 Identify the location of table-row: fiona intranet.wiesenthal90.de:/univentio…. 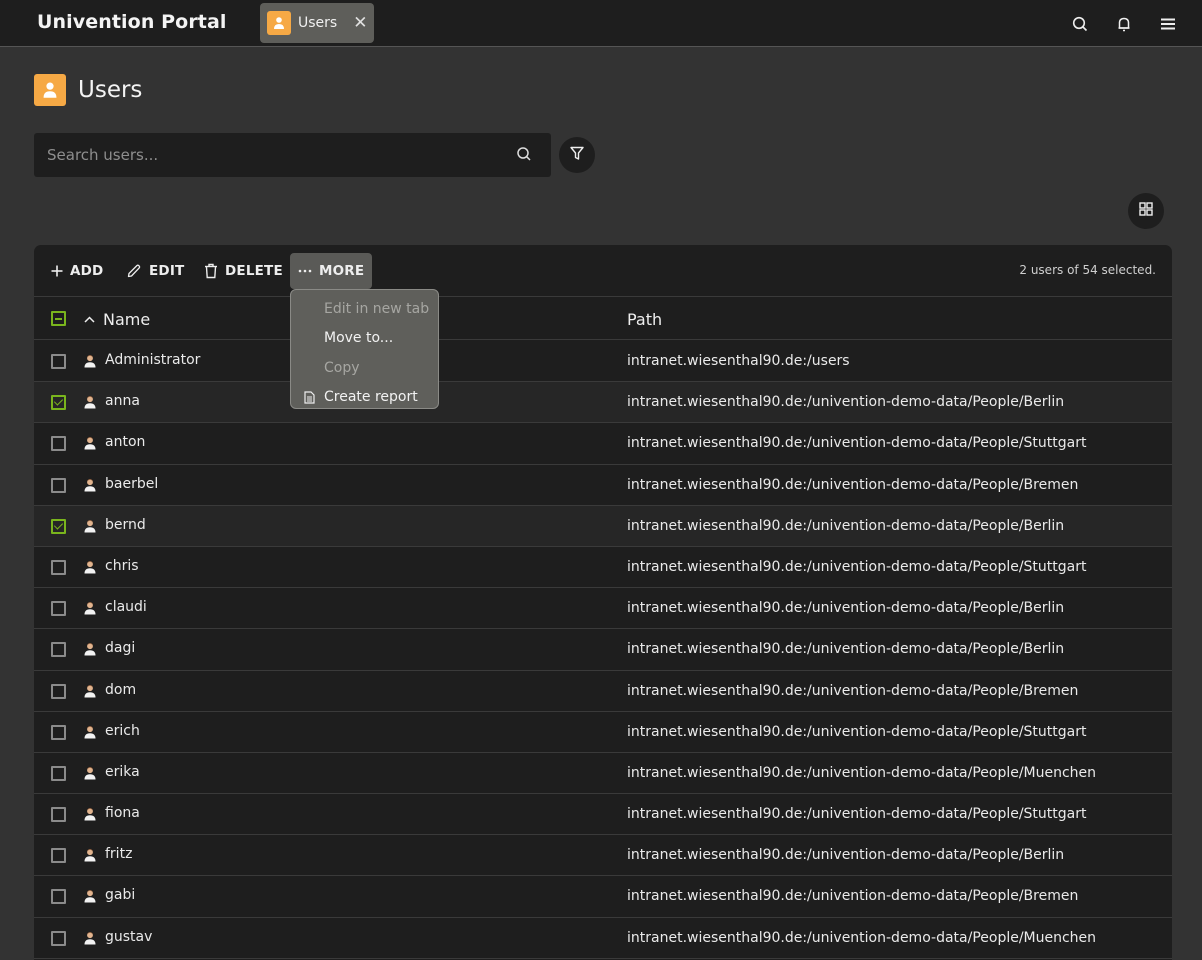
(603, 815).